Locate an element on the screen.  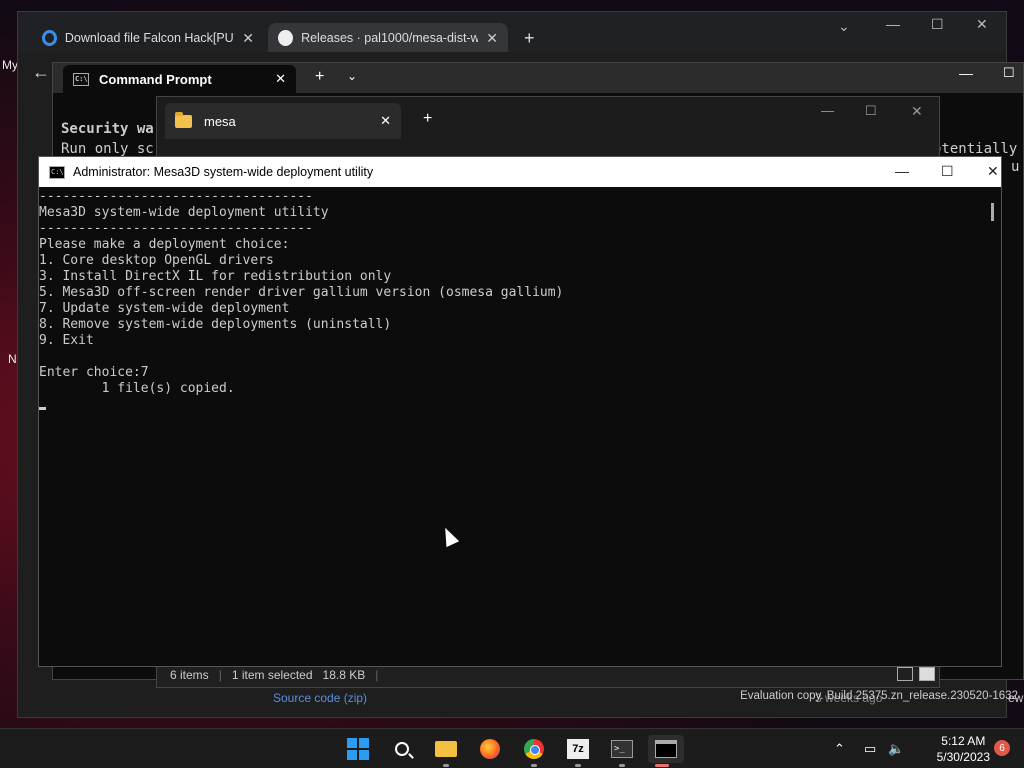
terminal-tab-label: Command Prompt is located at coordinates (155, 79).